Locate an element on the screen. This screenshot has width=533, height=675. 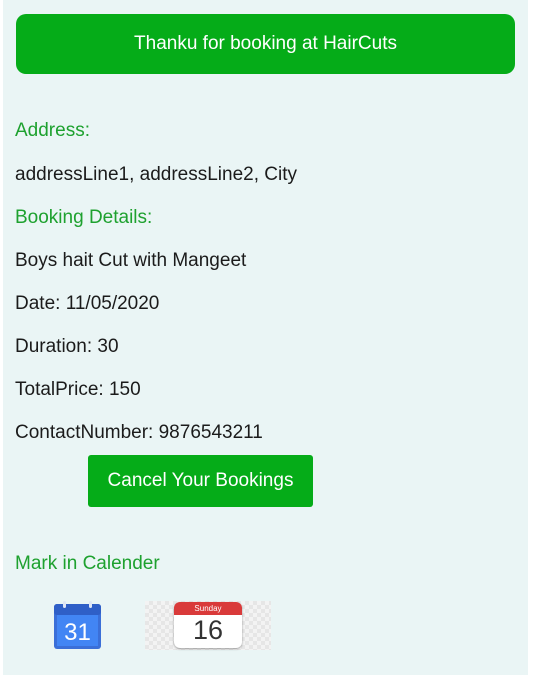
apple-calendar-button: Sunday 16 is located at coordinates (208, 625).